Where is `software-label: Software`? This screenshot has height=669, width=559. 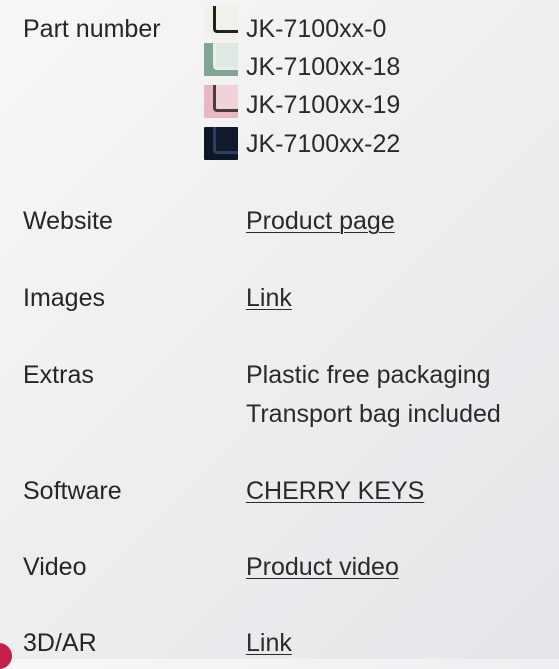 software-label: Software is located at coordinates (72, 491).